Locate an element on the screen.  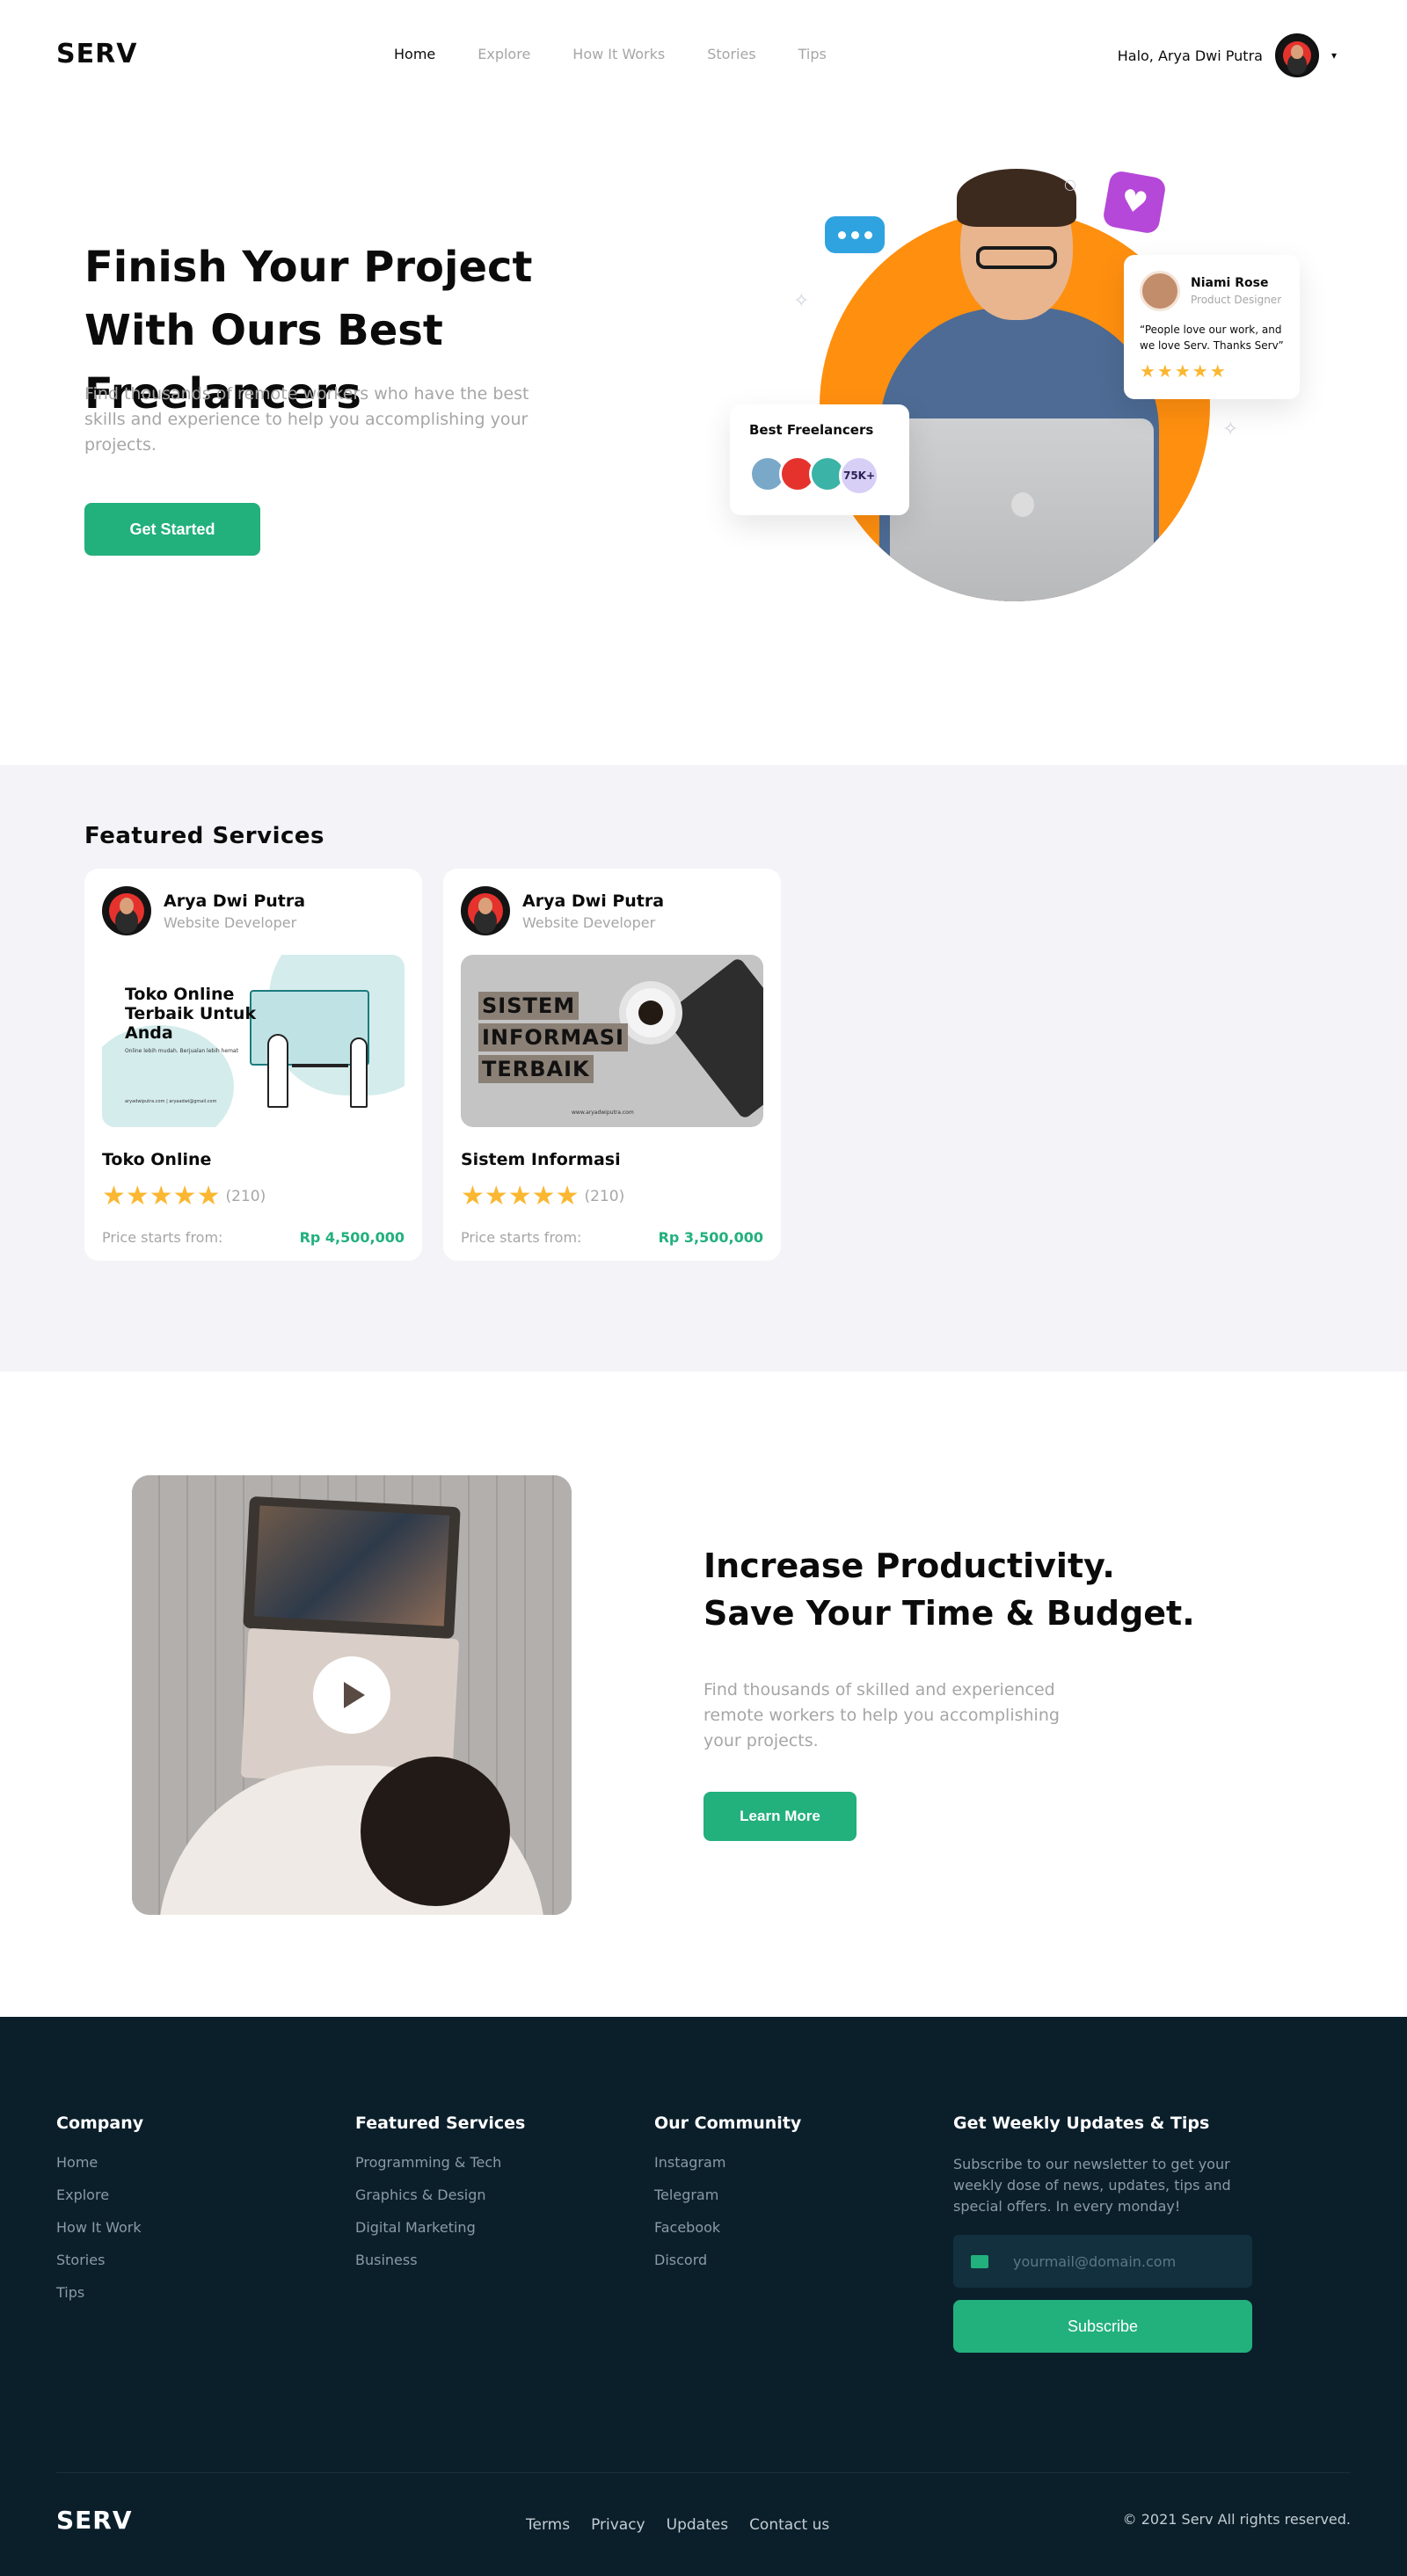
user-menu: Halo, Arya Dwi Putra ▾ is located at coordinates (1228, 55).